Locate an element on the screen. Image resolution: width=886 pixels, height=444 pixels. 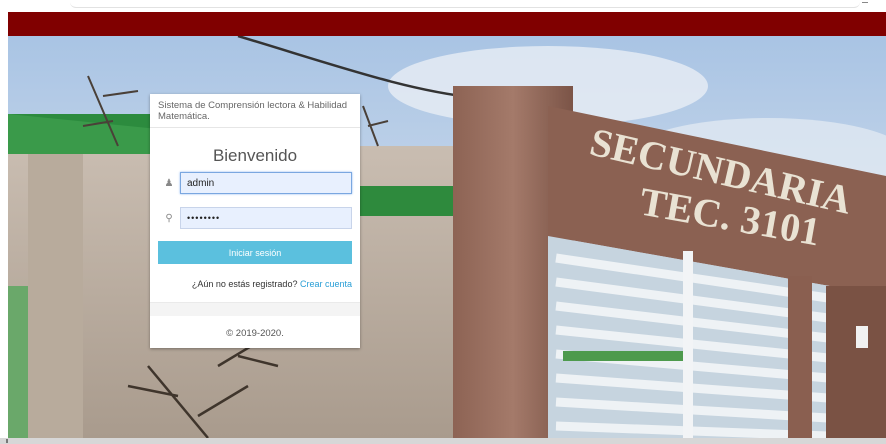
minimize-icon is located at coordinates (865, 2).